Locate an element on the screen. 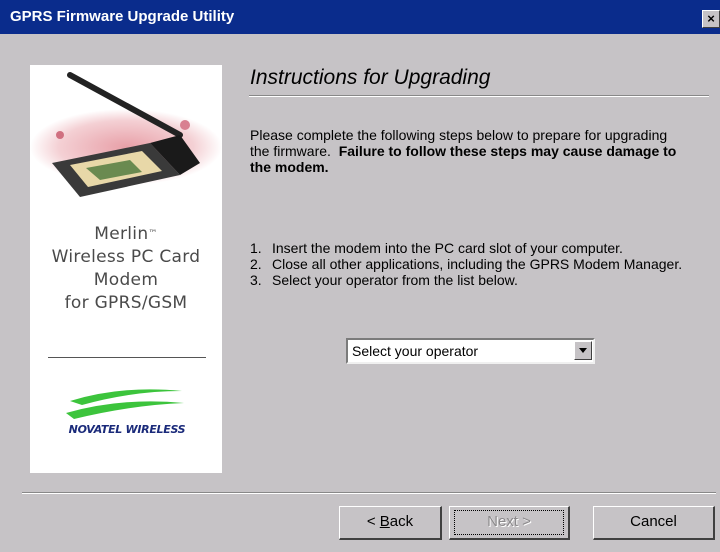 The image size is (720, 552). modem-card-image is located at coordinates (126, 134).